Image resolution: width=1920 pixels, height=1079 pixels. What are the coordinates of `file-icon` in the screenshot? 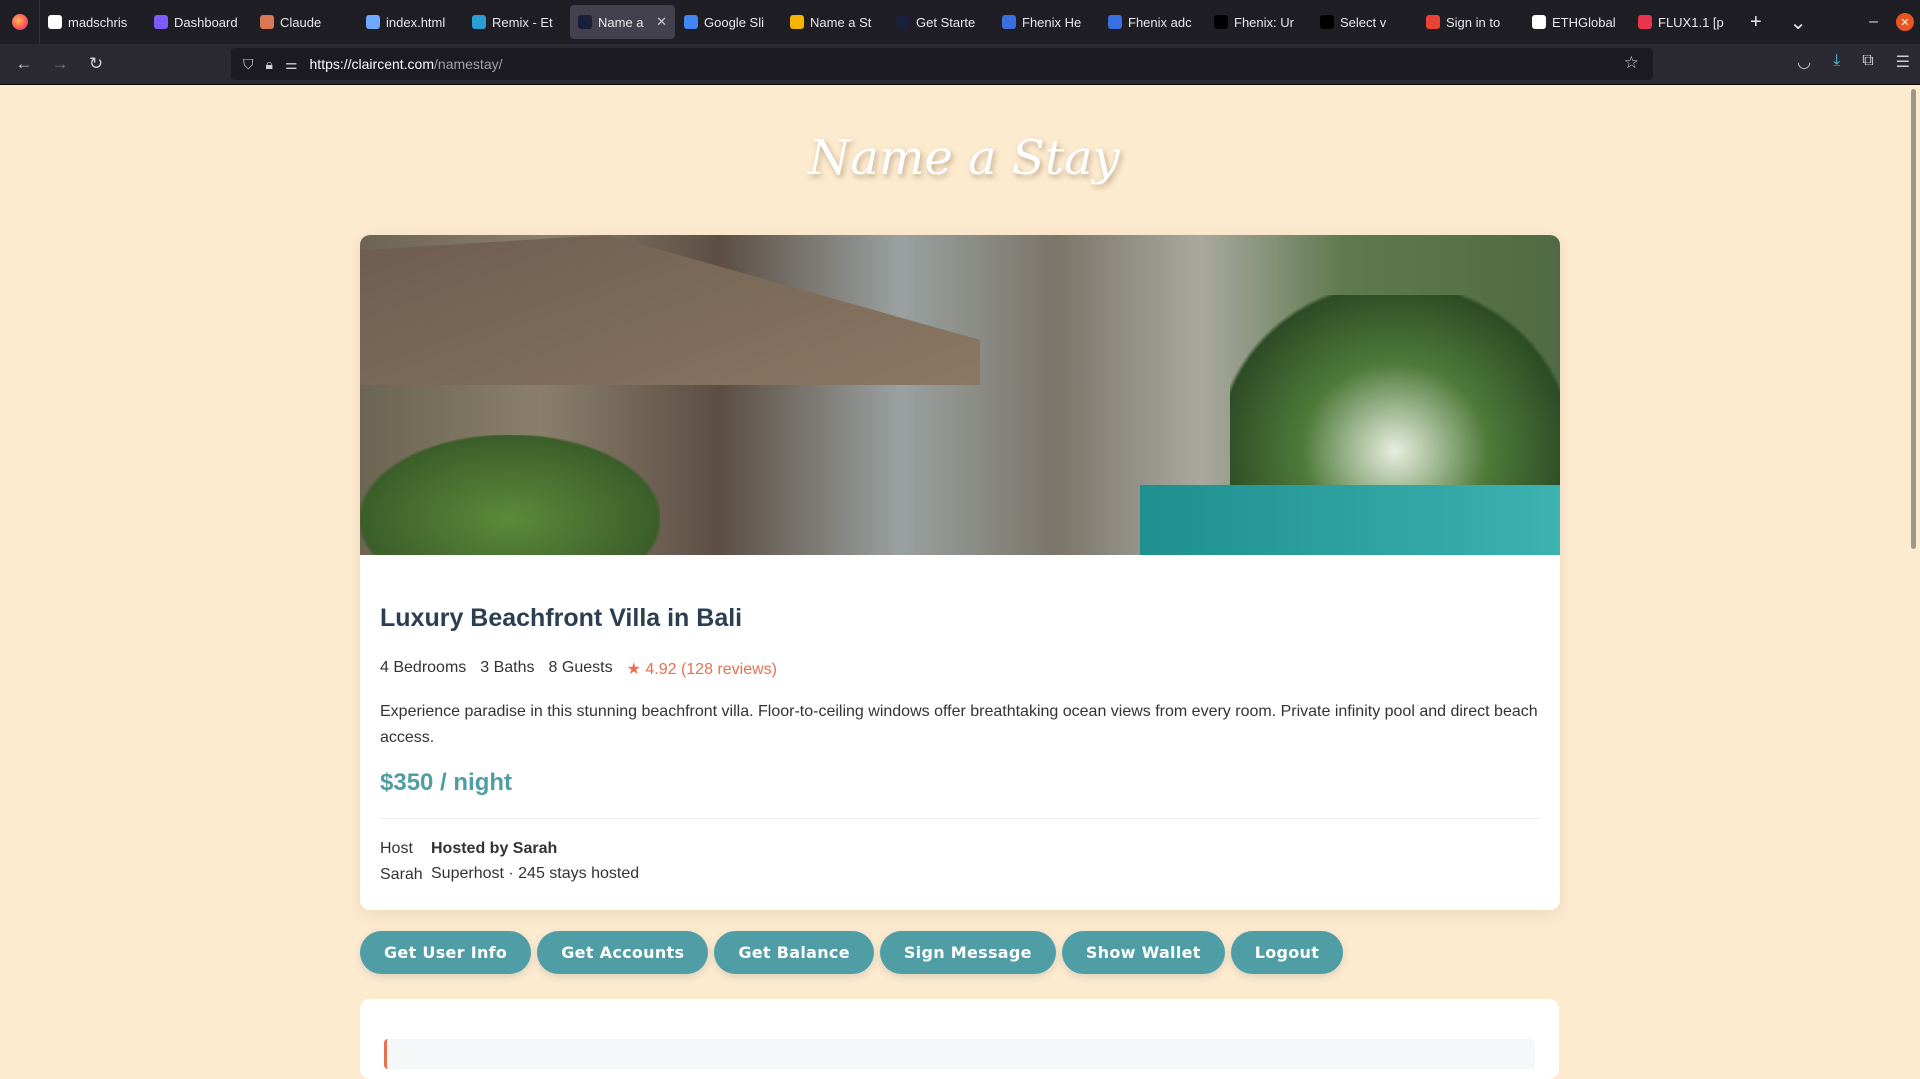 It's located at (373, 22).